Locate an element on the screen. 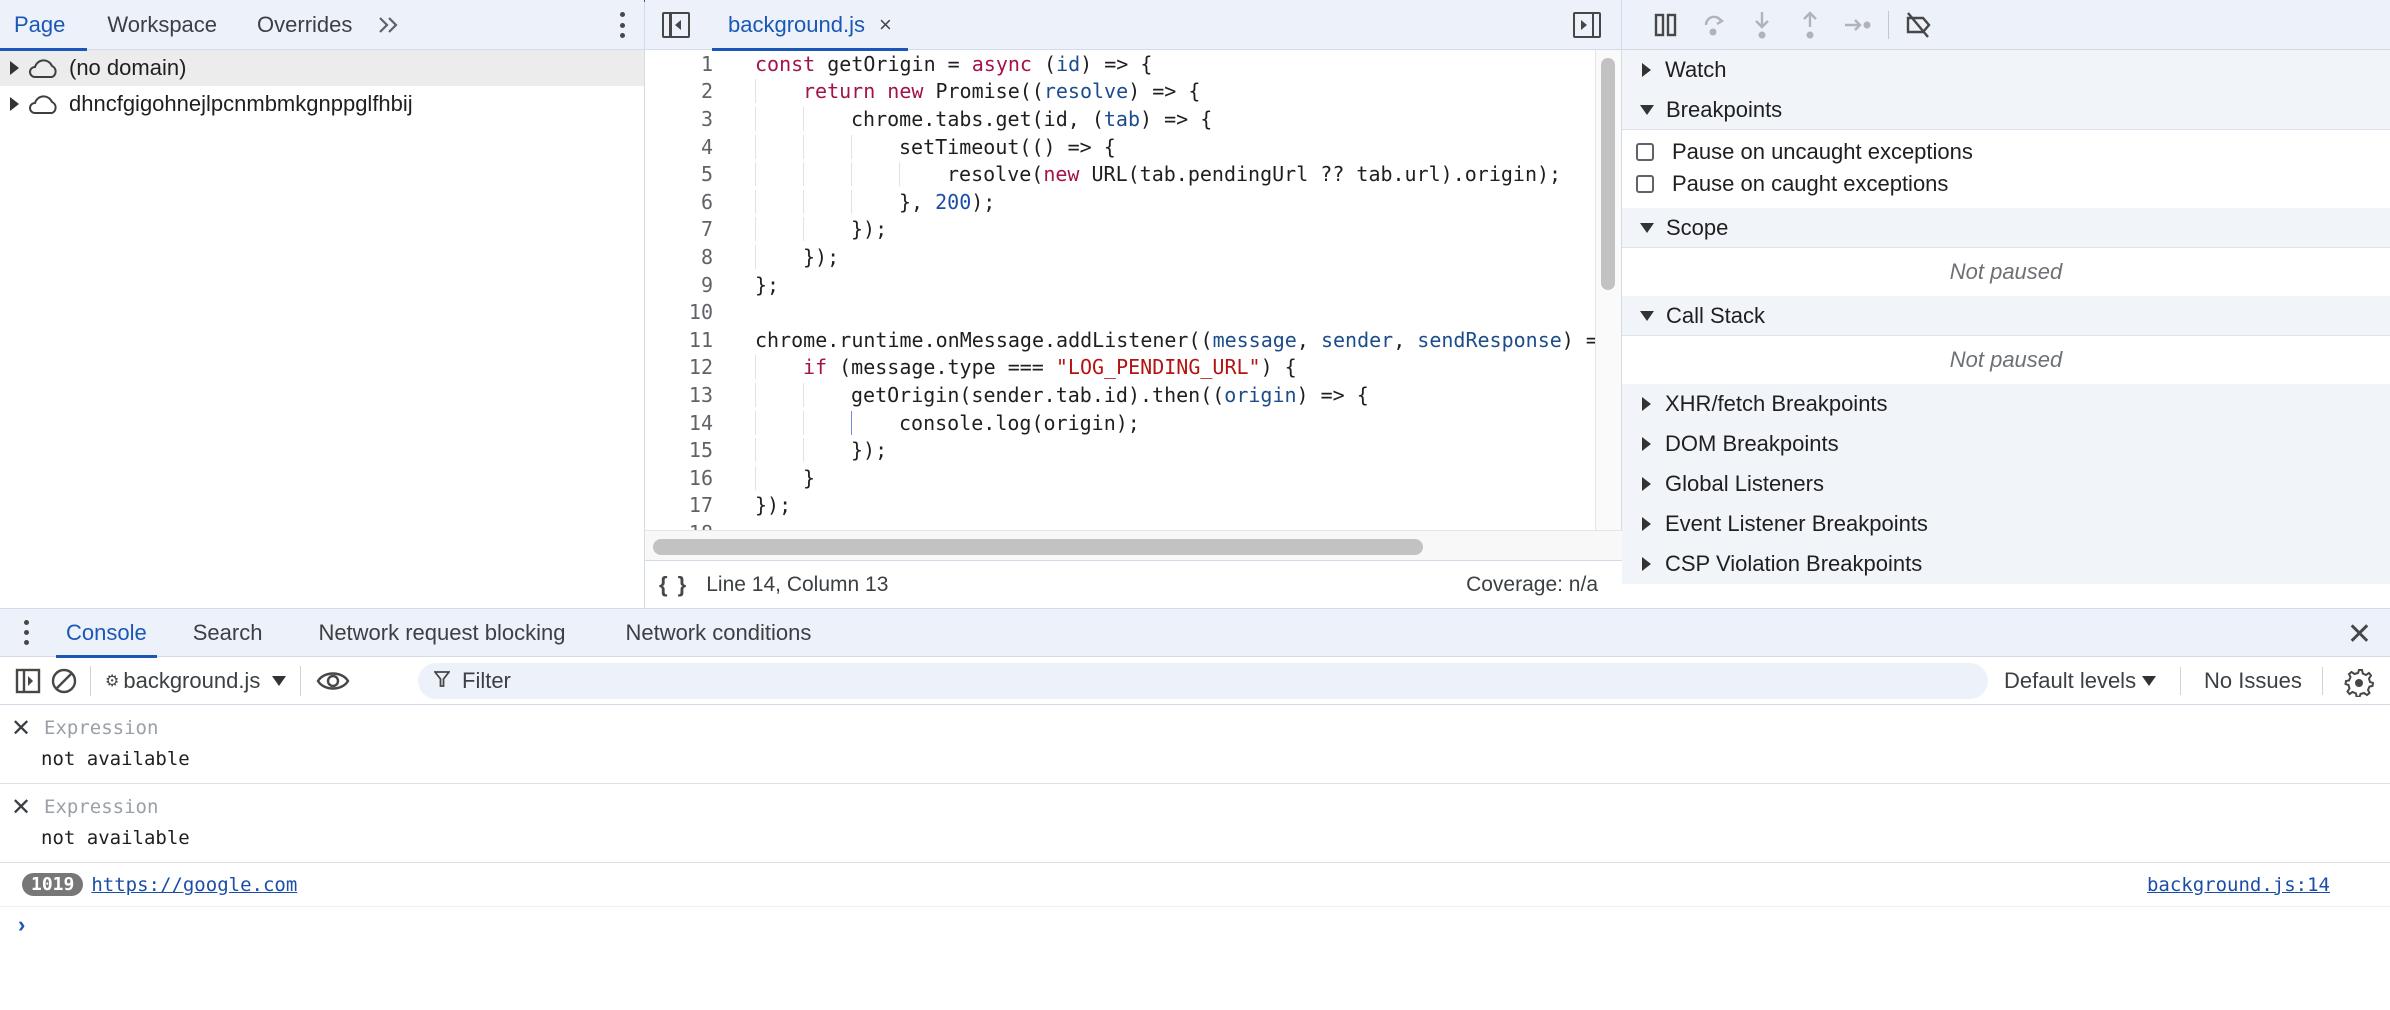 The width and height of the screenshot is (2390, 1010). code-line: 1 const getOrigin = async (id) => { is located at coordinates (1120, 64).